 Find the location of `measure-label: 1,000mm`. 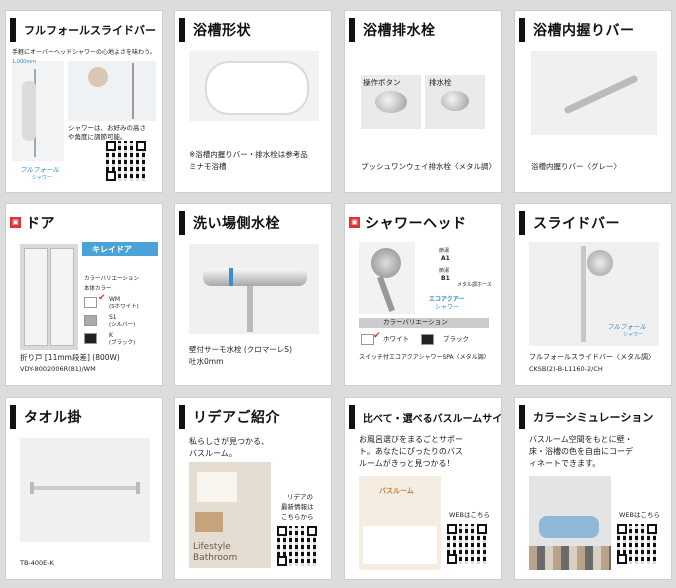

measure-label: 1,000mm is located at coordinates (24, 62).